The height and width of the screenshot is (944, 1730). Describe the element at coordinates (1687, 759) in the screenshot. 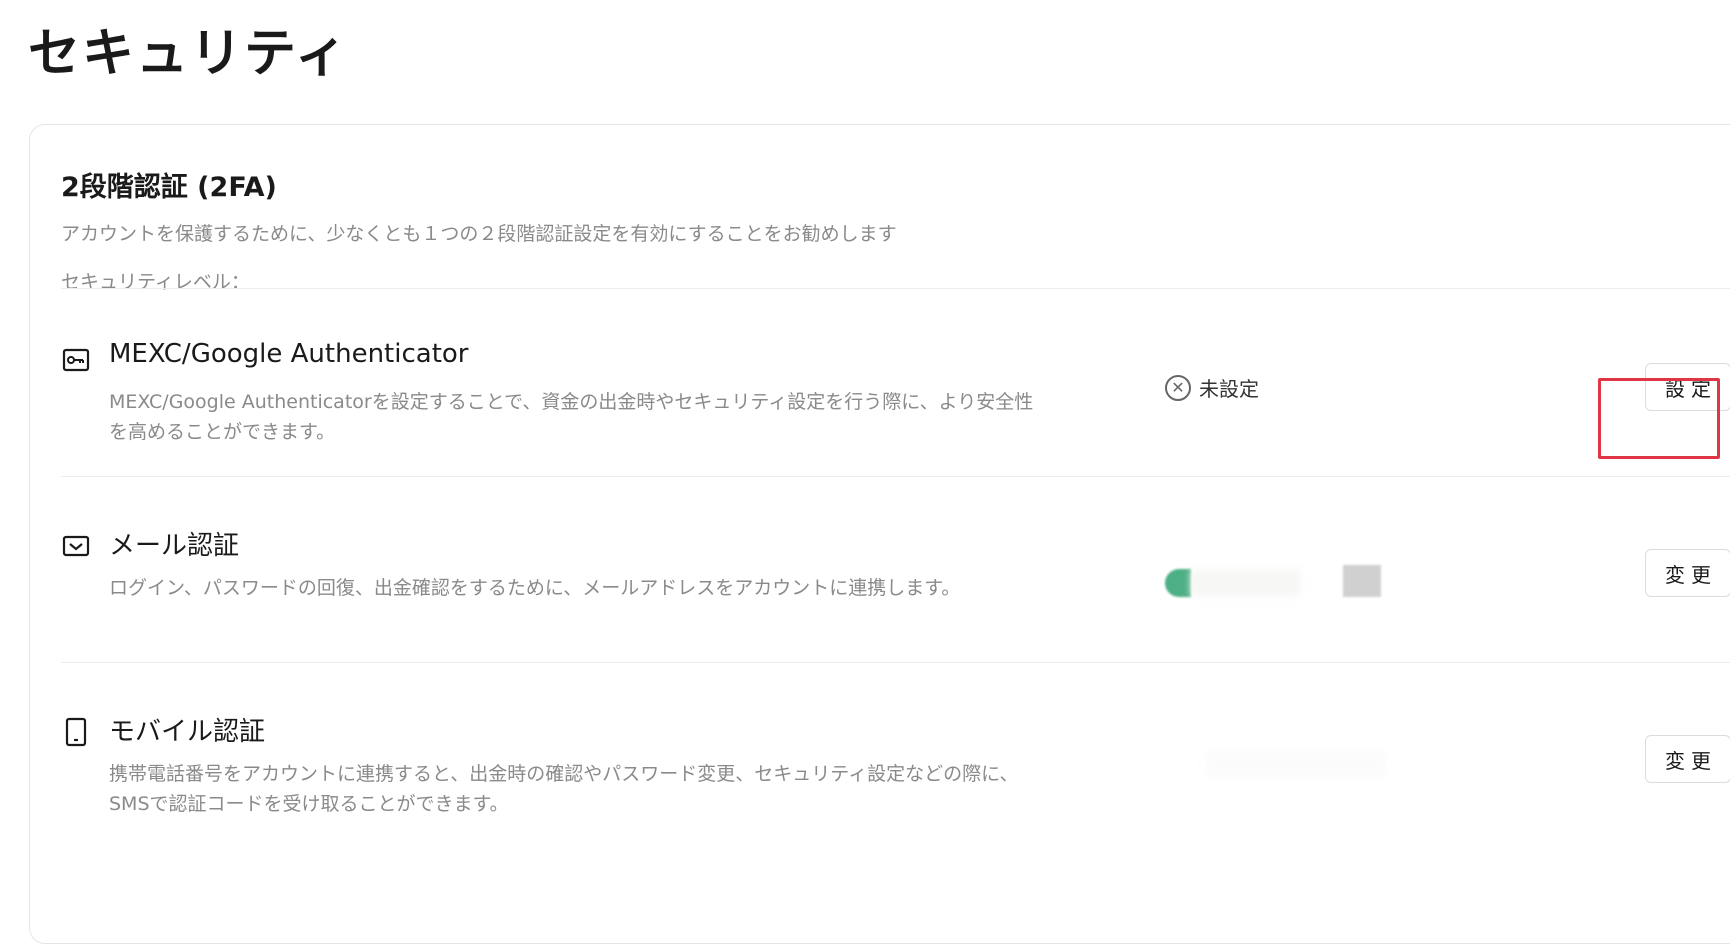

I see `mobile-change-button: 変更` at that location.